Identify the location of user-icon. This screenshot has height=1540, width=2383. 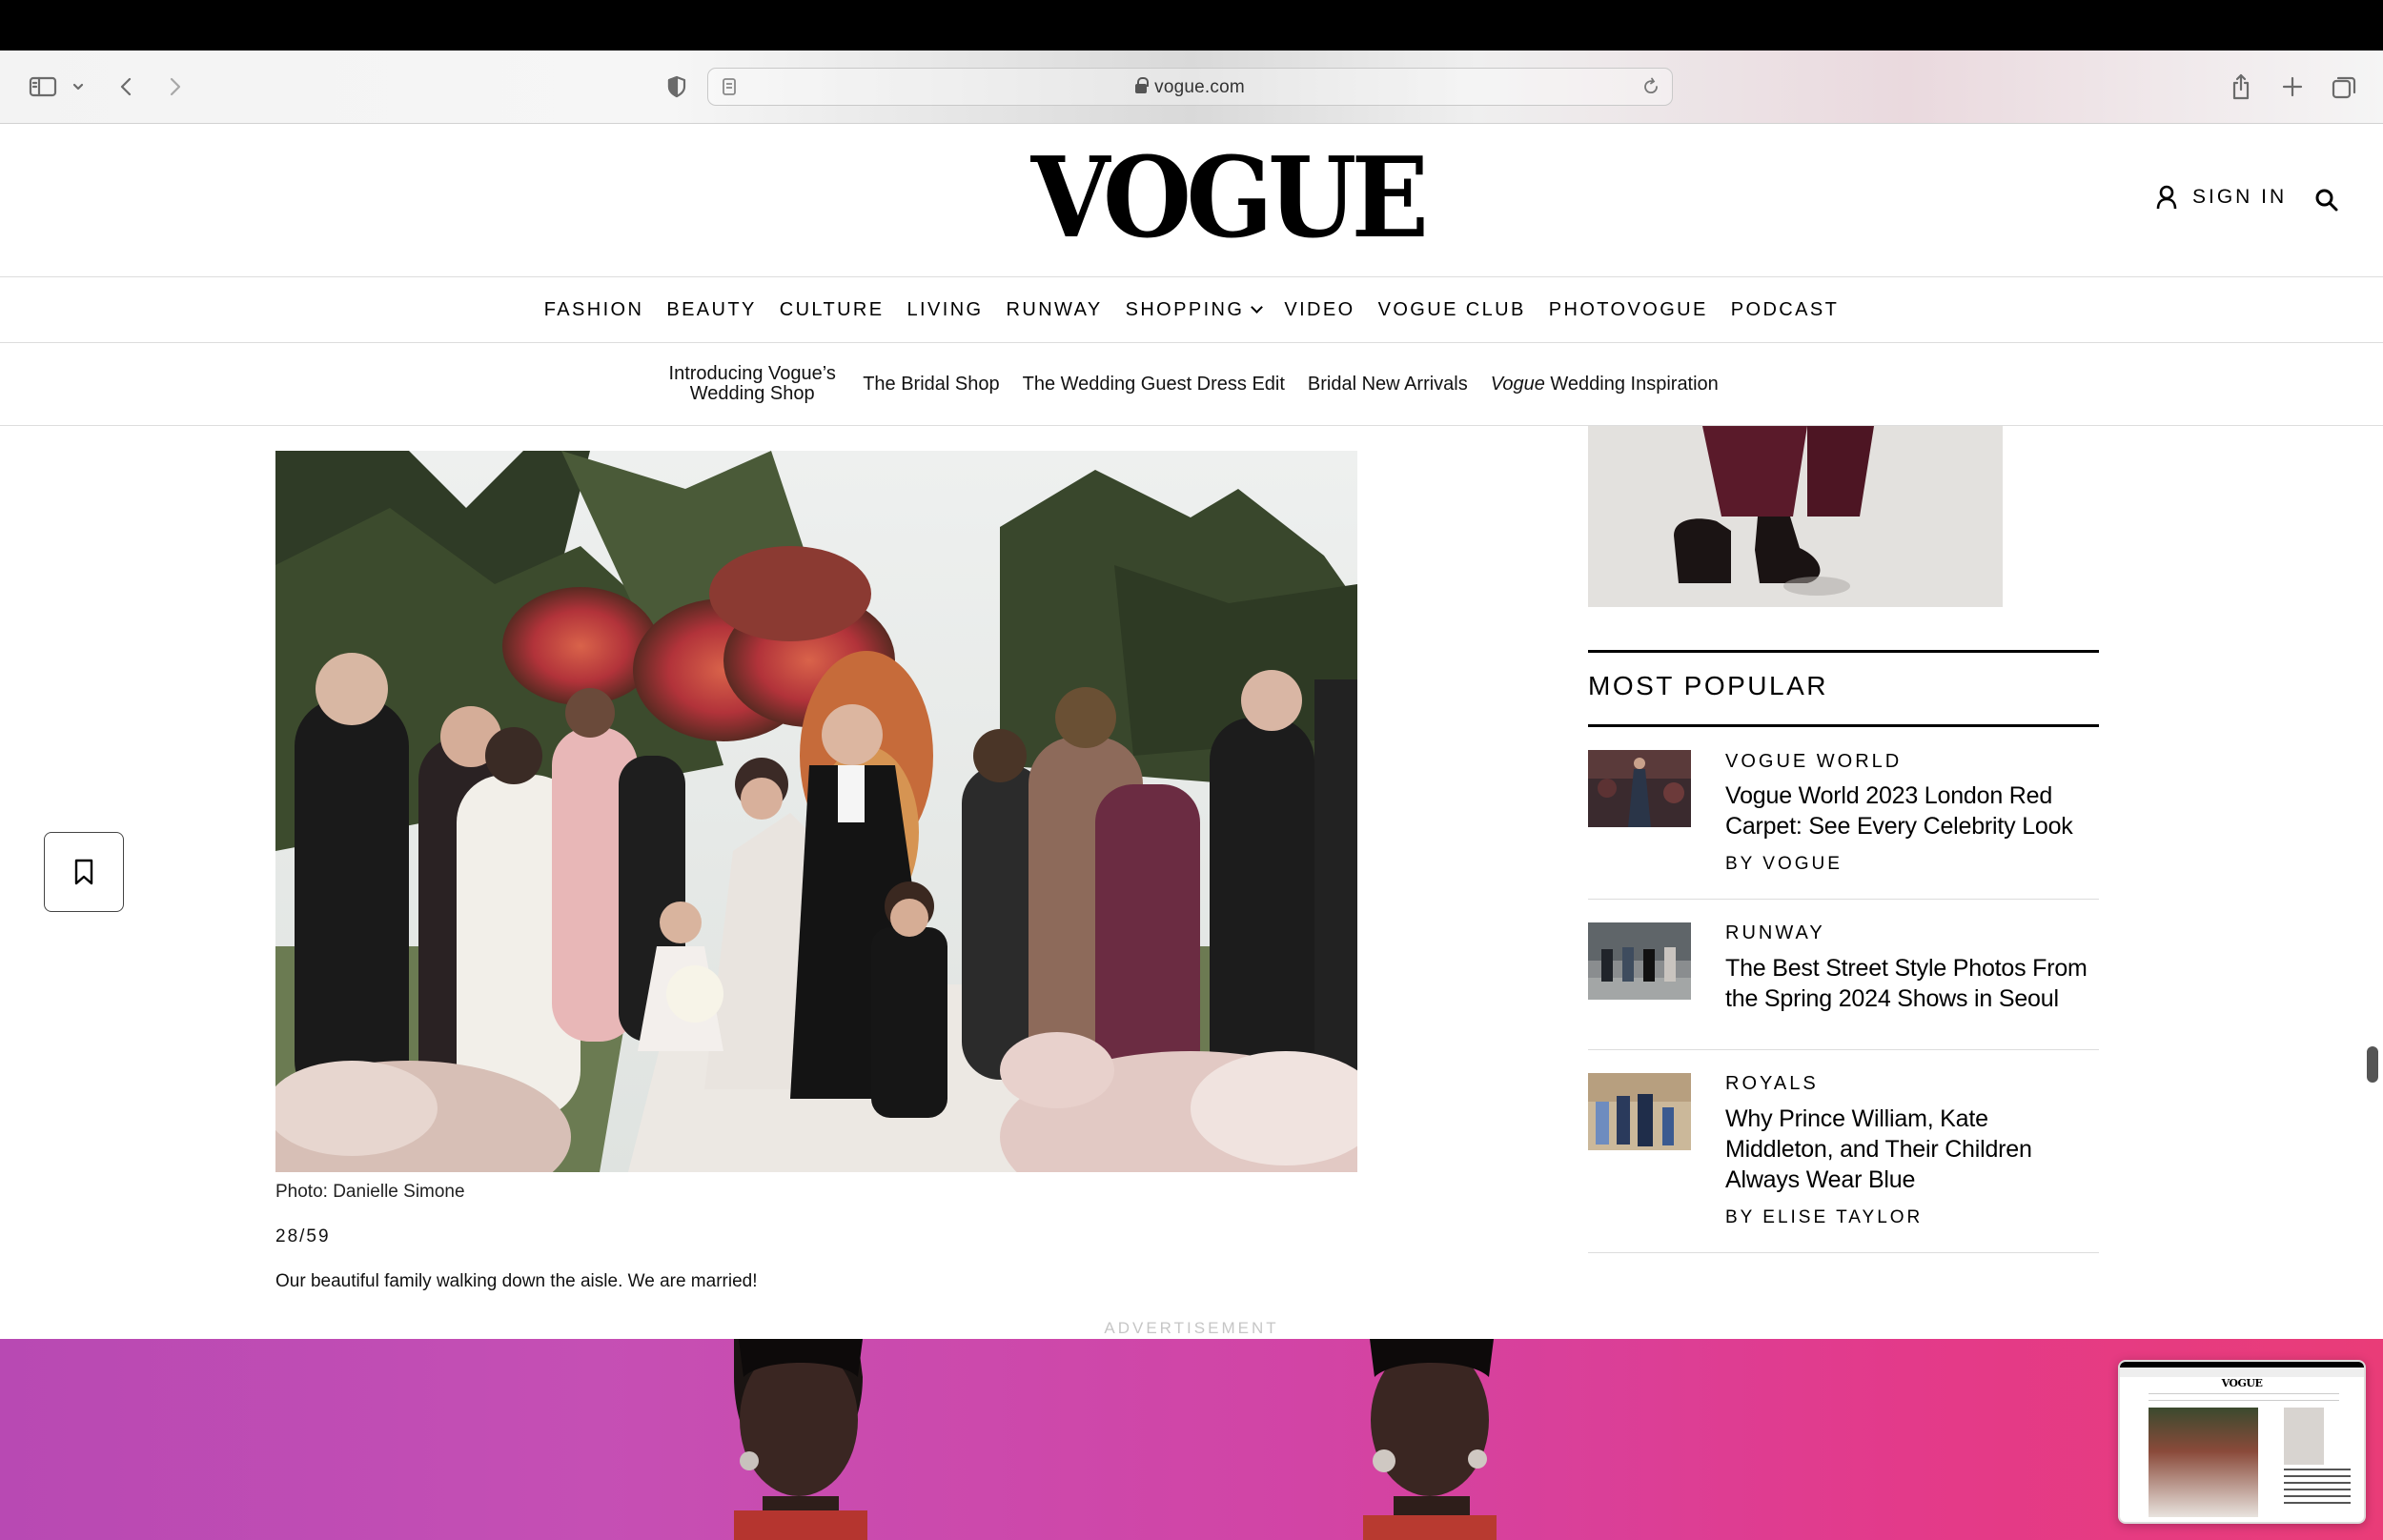
(2167, 197).